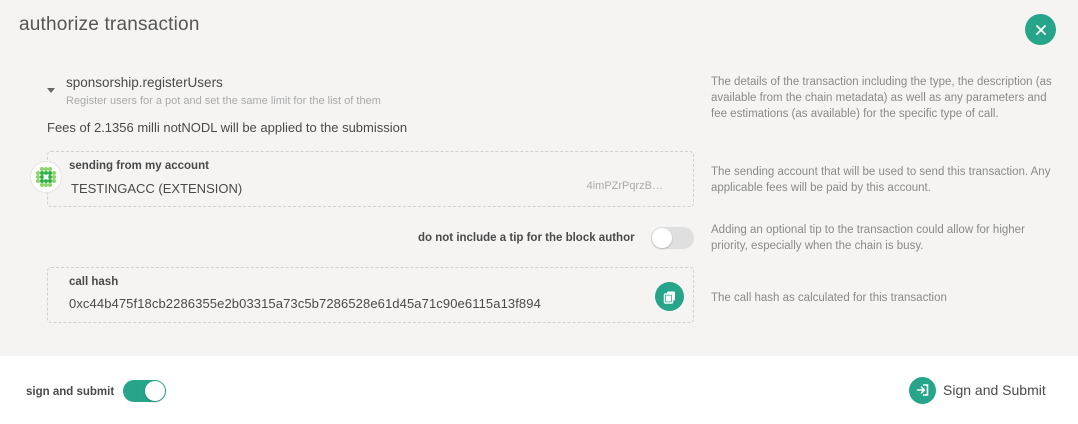 The image size is (1078, 424). What do you see at coordinates (157, 188) in the screenshot?
I see `account-name: TESTINGACC (EXTENSION)` at bounding box center [157, 188].